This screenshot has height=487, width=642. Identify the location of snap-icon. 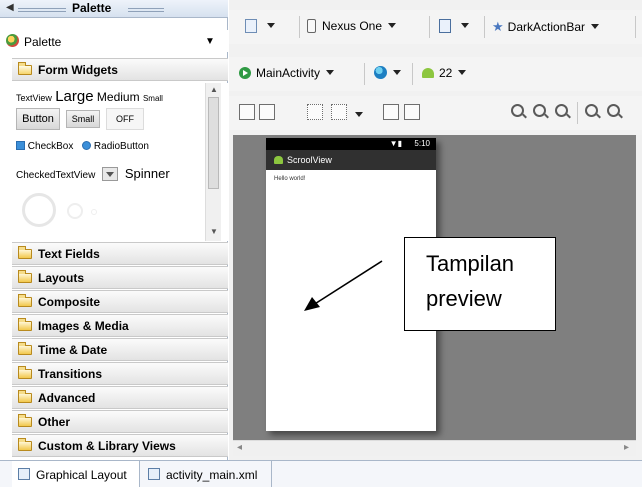
(412, 112).